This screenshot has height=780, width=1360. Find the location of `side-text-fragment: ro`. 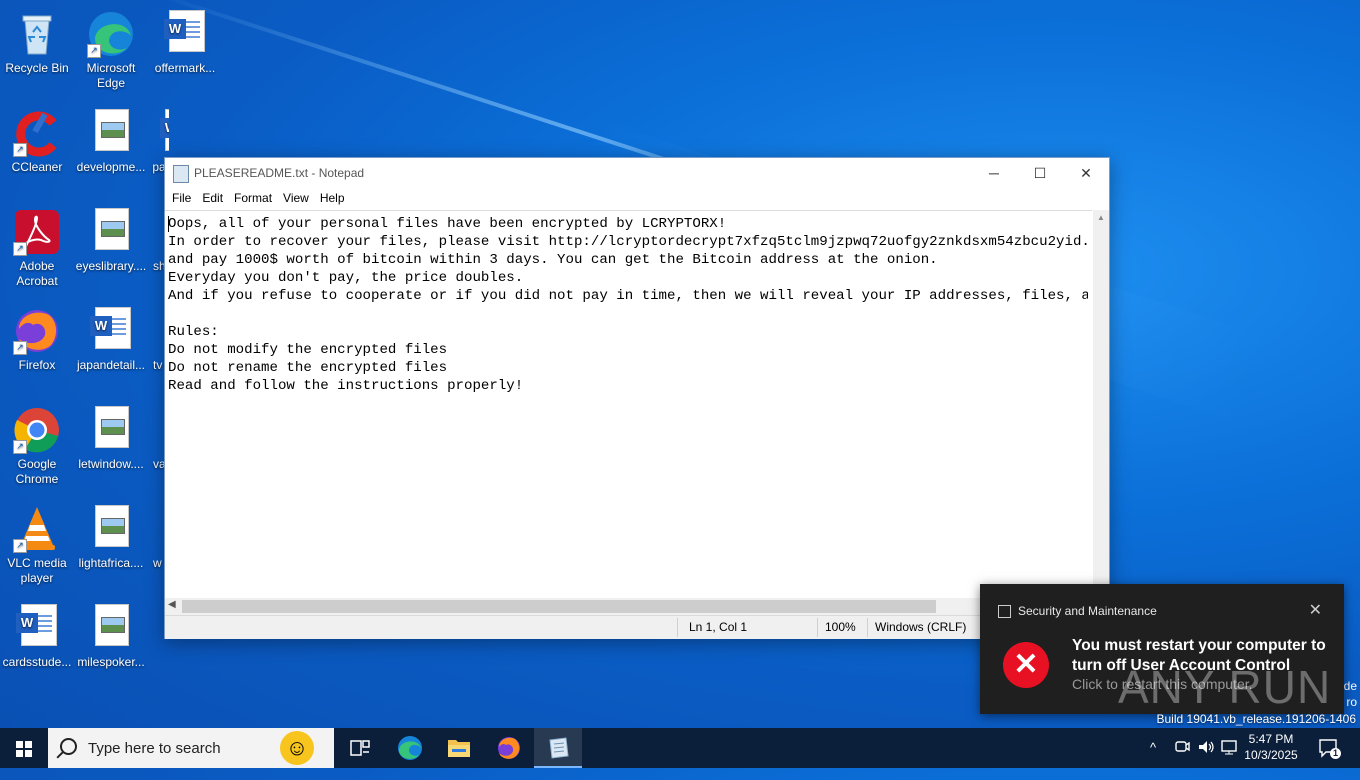

side-text-fragment: ro is located at coordinates (1351, 702).